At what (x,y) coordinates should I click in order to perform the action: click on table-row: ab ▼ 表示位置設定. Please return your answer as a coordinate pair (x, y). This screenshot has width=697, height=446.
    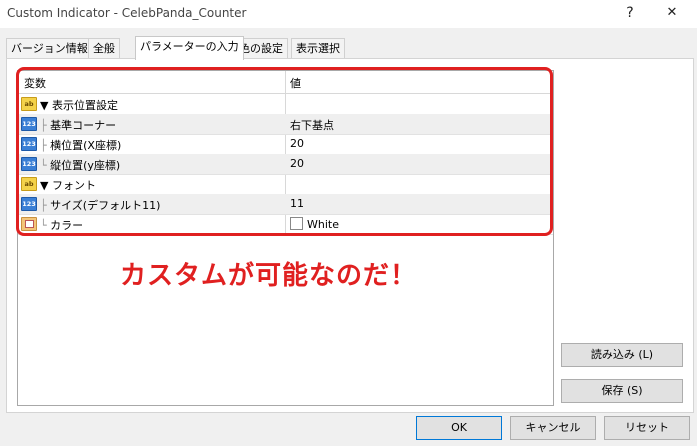
    Looking at the image, I should click on (285, 104).